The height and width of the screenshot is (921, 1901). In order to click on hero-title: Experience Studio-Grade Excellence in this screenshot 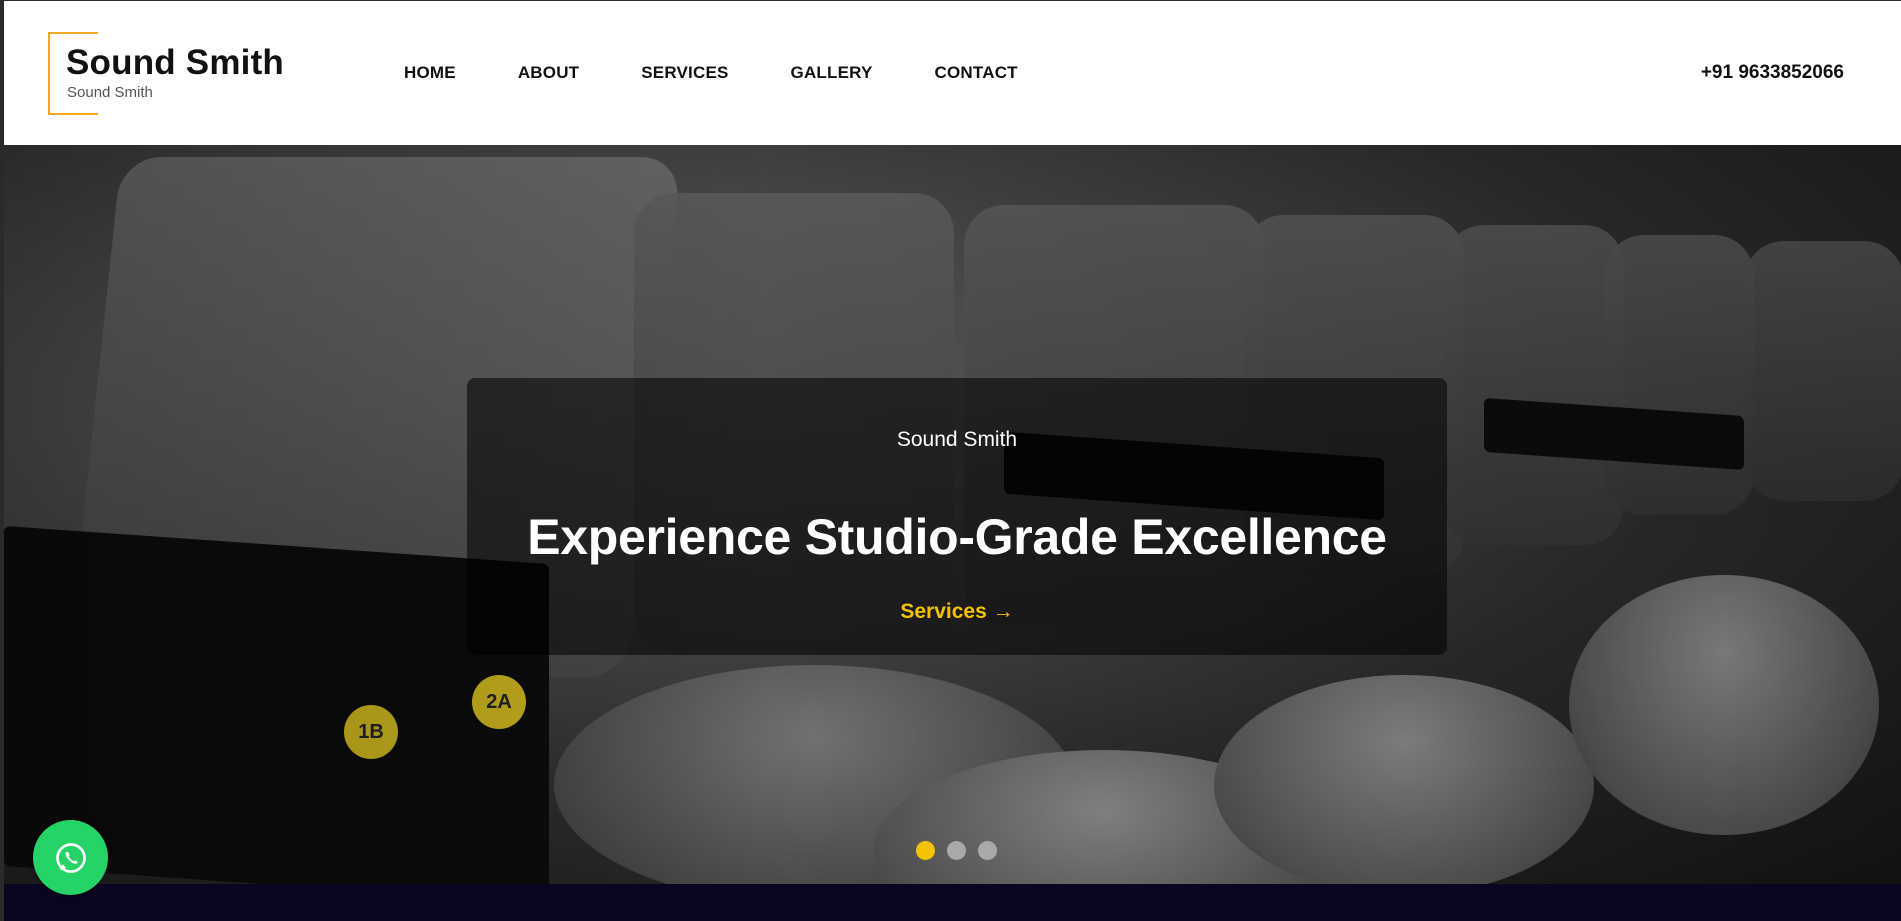, I will do `click(957, 537)`.